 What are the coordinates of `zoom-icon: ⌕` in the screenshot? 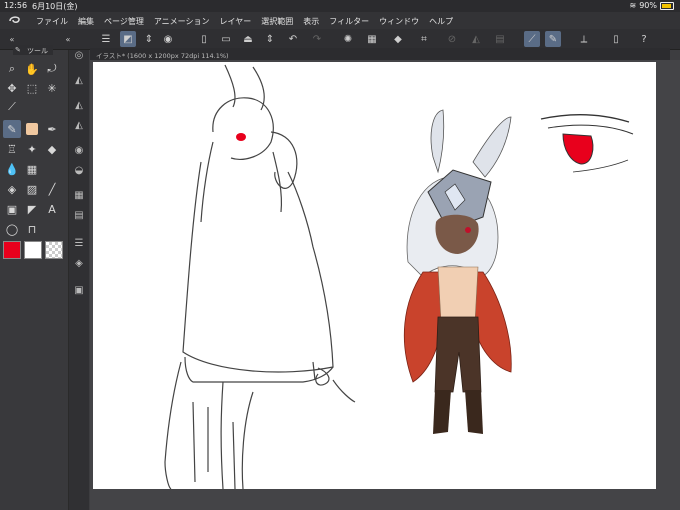 It's located at (12, 69).